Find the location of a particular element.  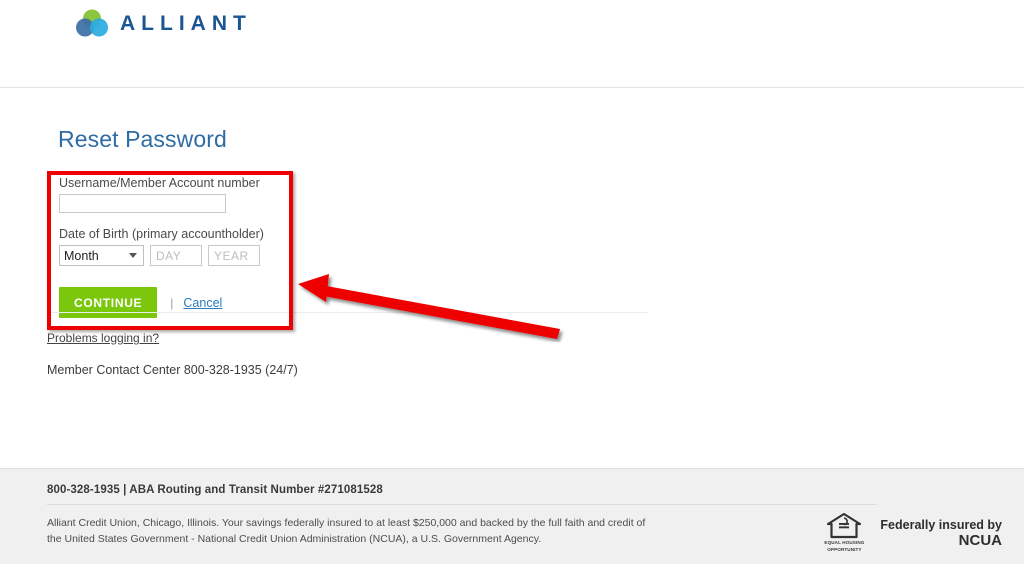

month-select-wrapper: Month is located at coordinates (101, 255).